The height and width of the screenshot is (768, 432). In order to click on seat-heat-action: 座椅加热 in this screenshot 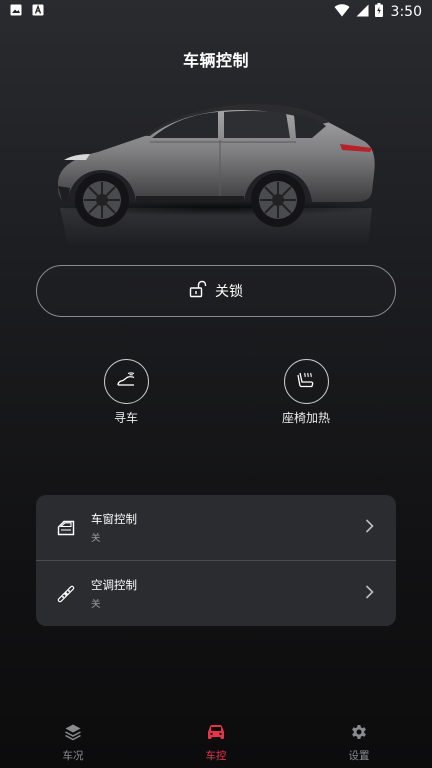, I will do `click(306, 392)`.